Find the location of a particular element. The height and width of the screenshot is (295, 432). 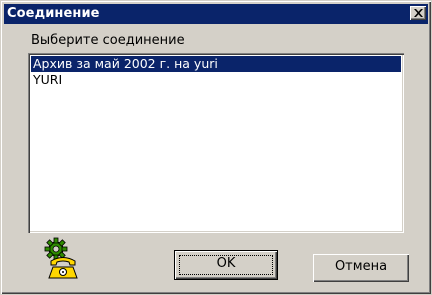

ok-button: OK is located at coordinates (226, 265).